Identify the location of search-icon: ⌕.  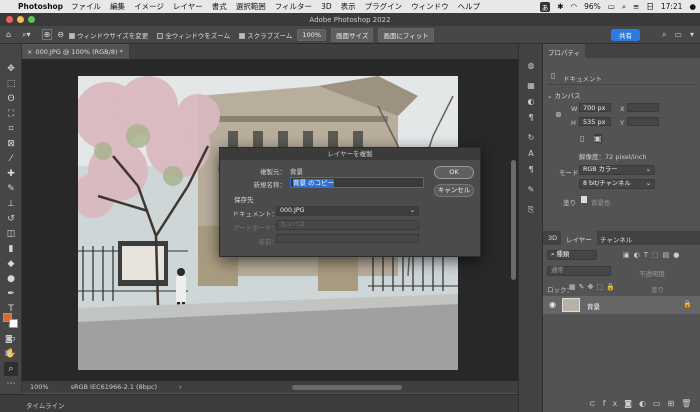
(624, 7).